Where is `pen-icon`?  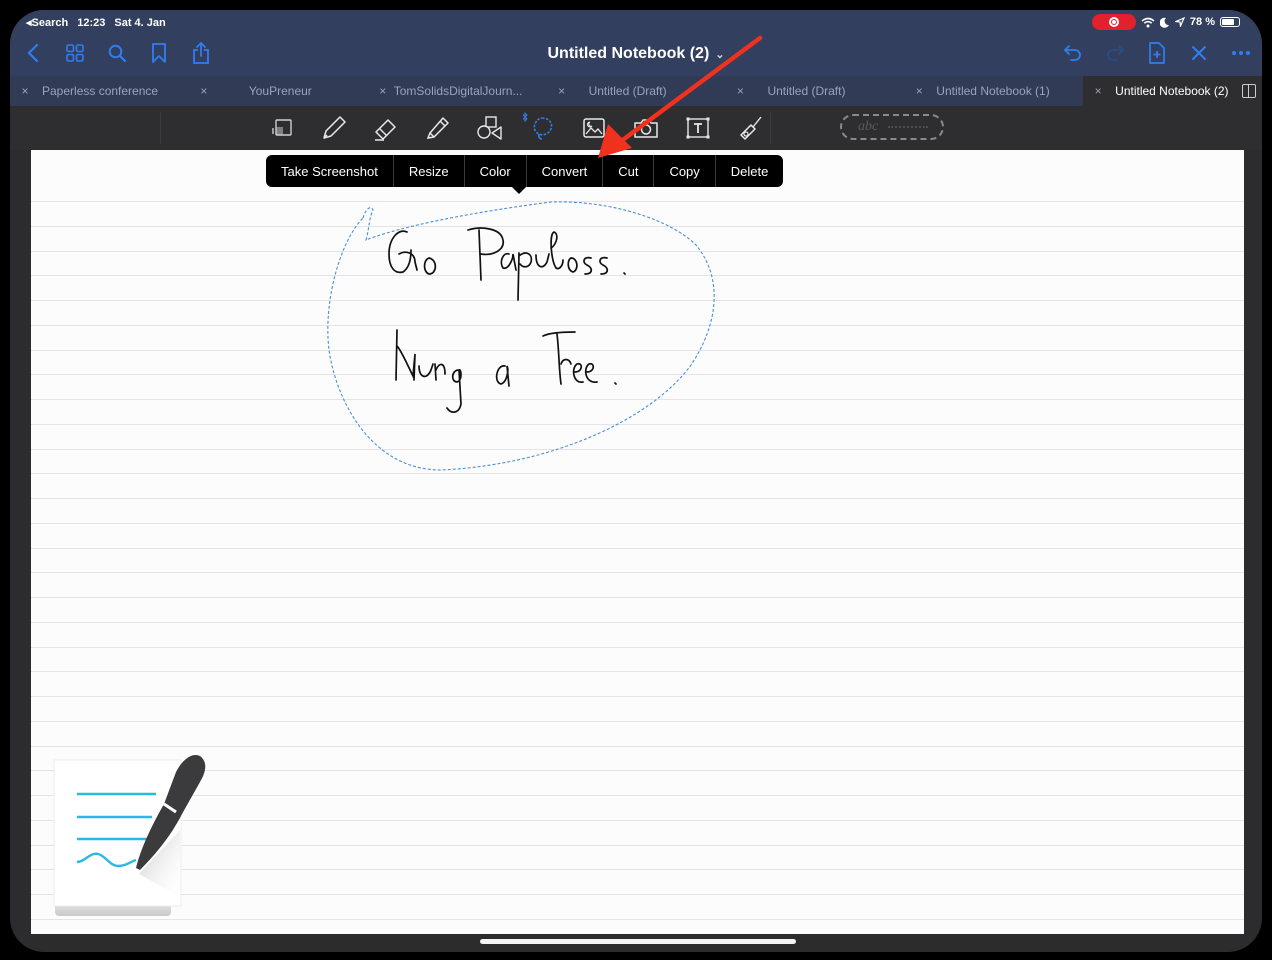 pen-icon is located at coordinates (334, 127).